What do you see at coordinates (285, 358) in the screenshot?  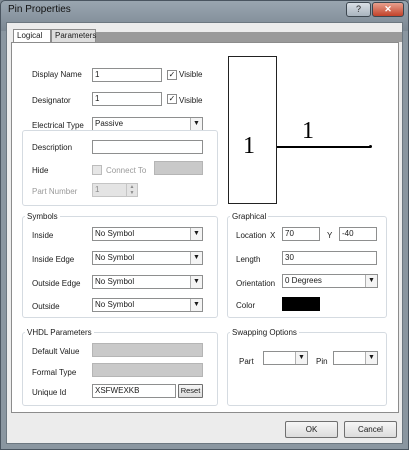 I see `swap-part-select: ▼` at bounding box center [285, 358].